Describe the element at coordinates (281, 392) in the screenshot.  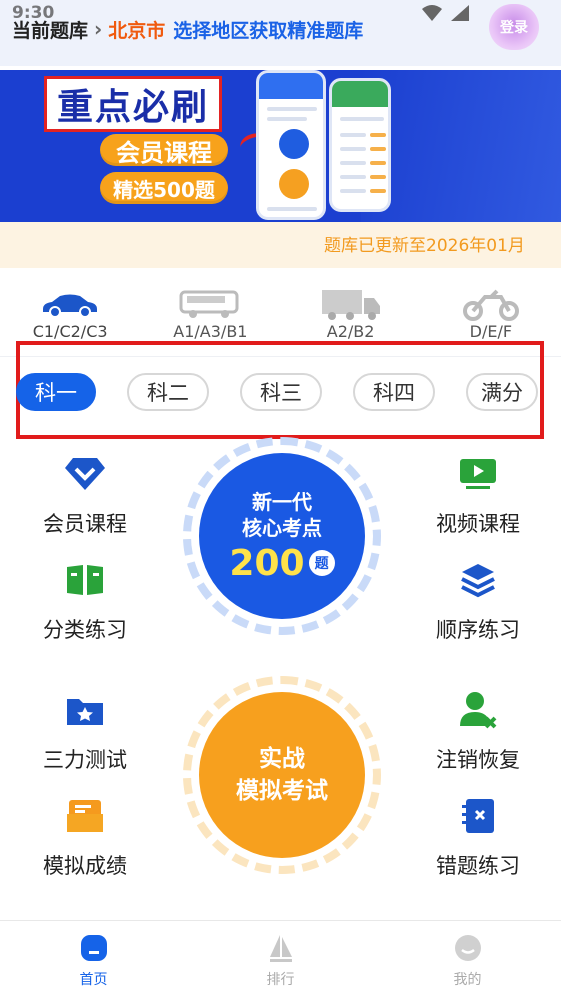
I see `tab-subject-3: 科三` at that location.